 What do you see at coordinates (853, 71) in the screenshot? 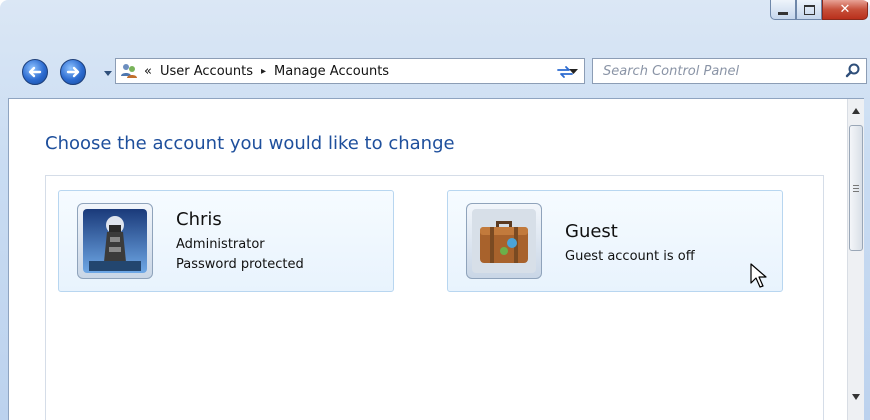
I see `search-icon` at bounding box center [853, 71].